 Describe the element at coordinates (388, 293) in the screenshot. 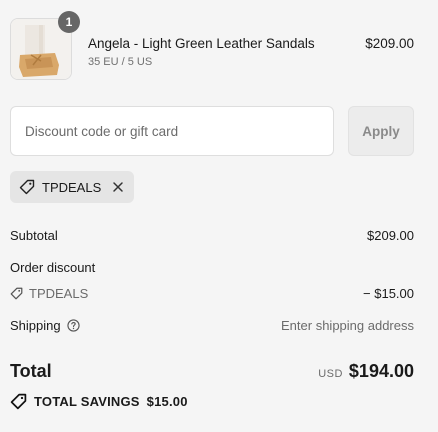

I see `discount-value: − $15.00` at that location.